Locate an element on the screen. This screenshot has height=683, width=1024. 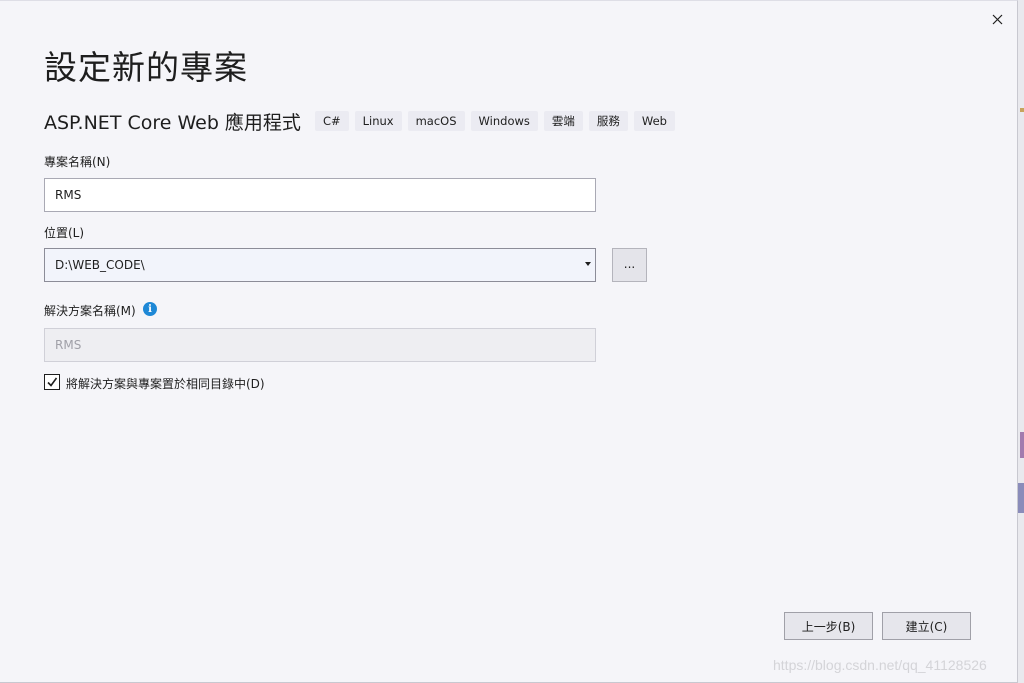
same-directory-checkbox is located at coordinates (52, 382).